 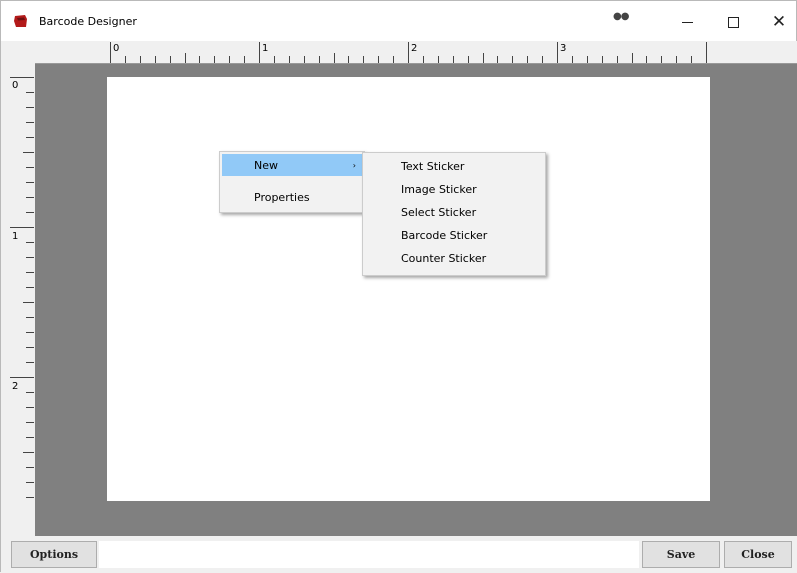 I want to click on minimize-icon, so click(x=687, y=22).